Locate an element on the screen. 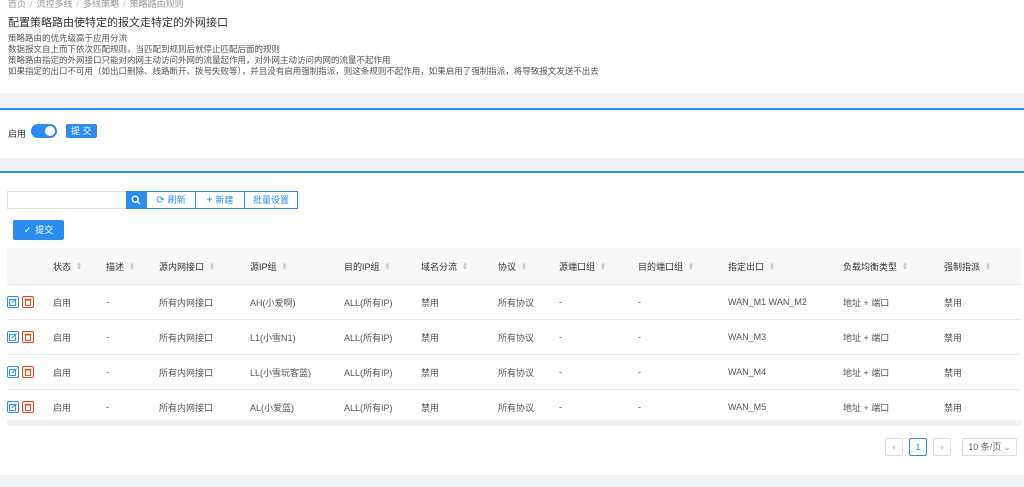 The height and width of the screenshot is (487, 1024). enable-submit-button: 提 交 is located at coordinates (81, 131).